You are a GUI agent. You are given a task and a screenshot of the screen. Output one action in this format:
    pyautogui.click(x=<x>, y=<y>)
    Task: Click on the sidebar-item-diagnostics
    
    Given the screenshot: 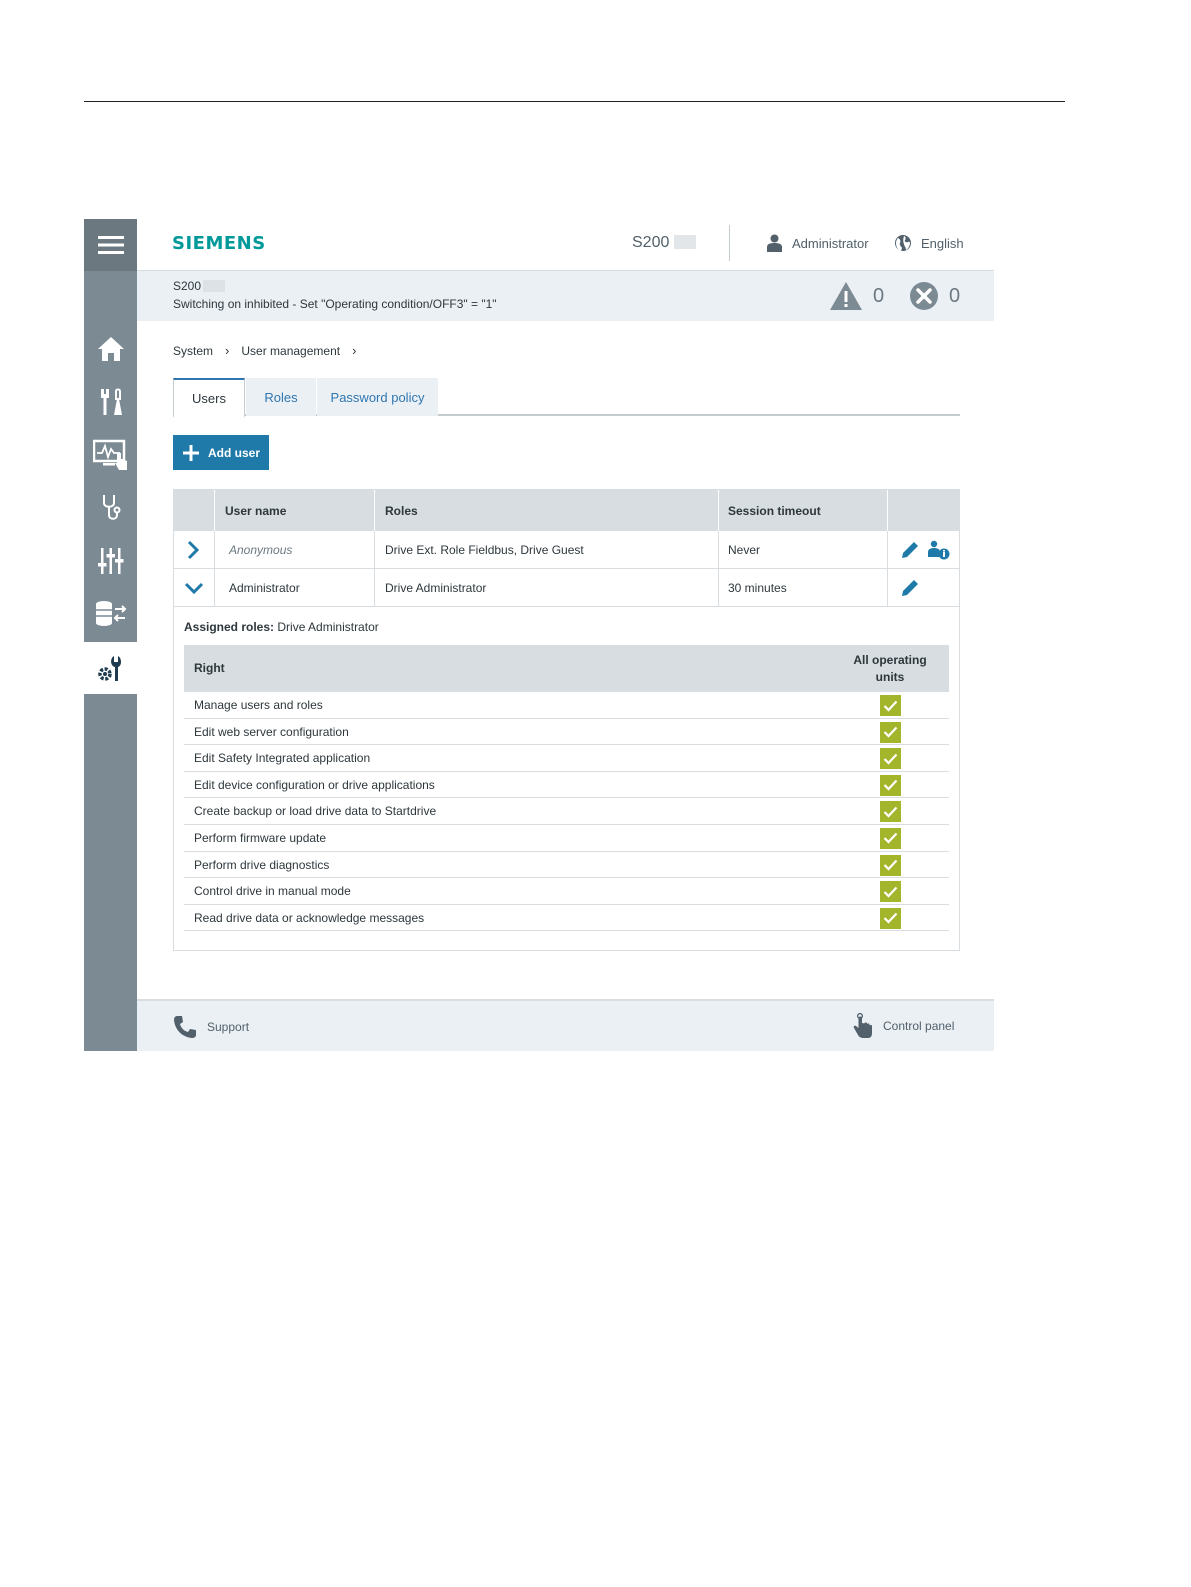 What is the action you would take?
    pyautogui.click(x=110, y=508)
    